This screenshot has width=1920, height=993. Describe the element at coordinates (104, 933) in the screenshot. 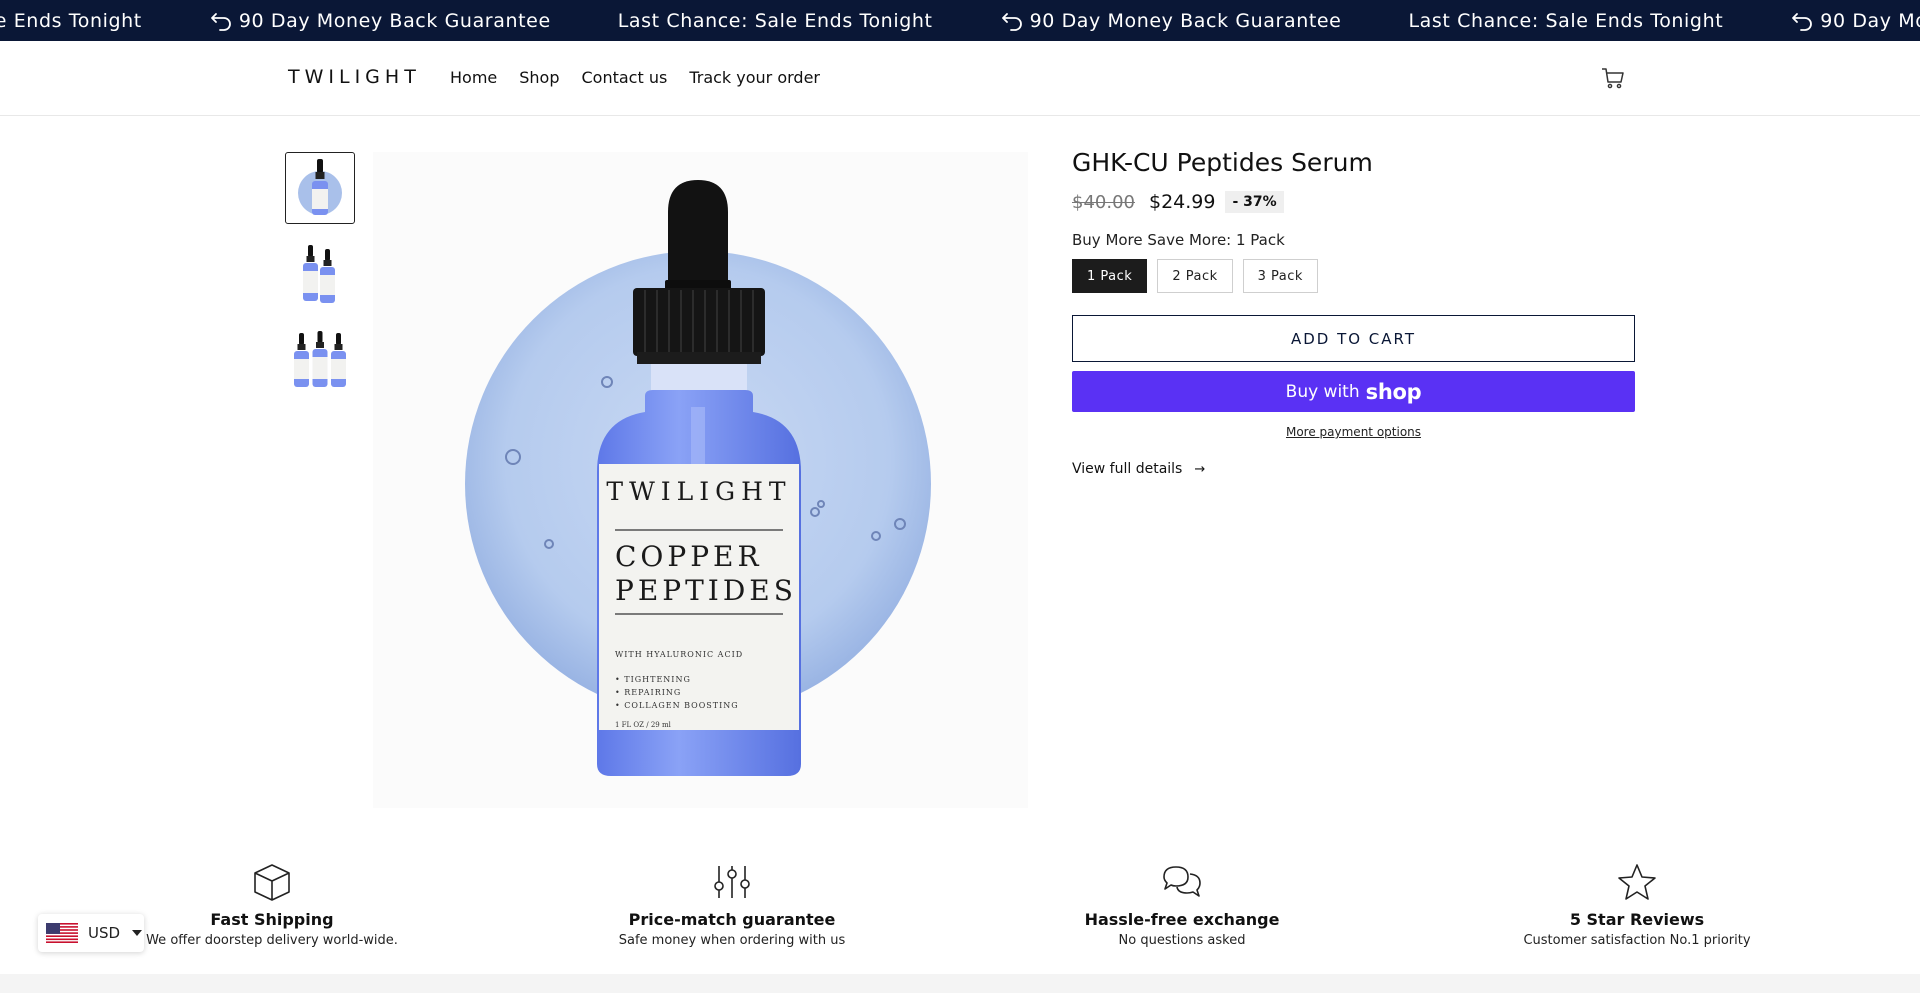

I see `currency-code: USD` at that location.